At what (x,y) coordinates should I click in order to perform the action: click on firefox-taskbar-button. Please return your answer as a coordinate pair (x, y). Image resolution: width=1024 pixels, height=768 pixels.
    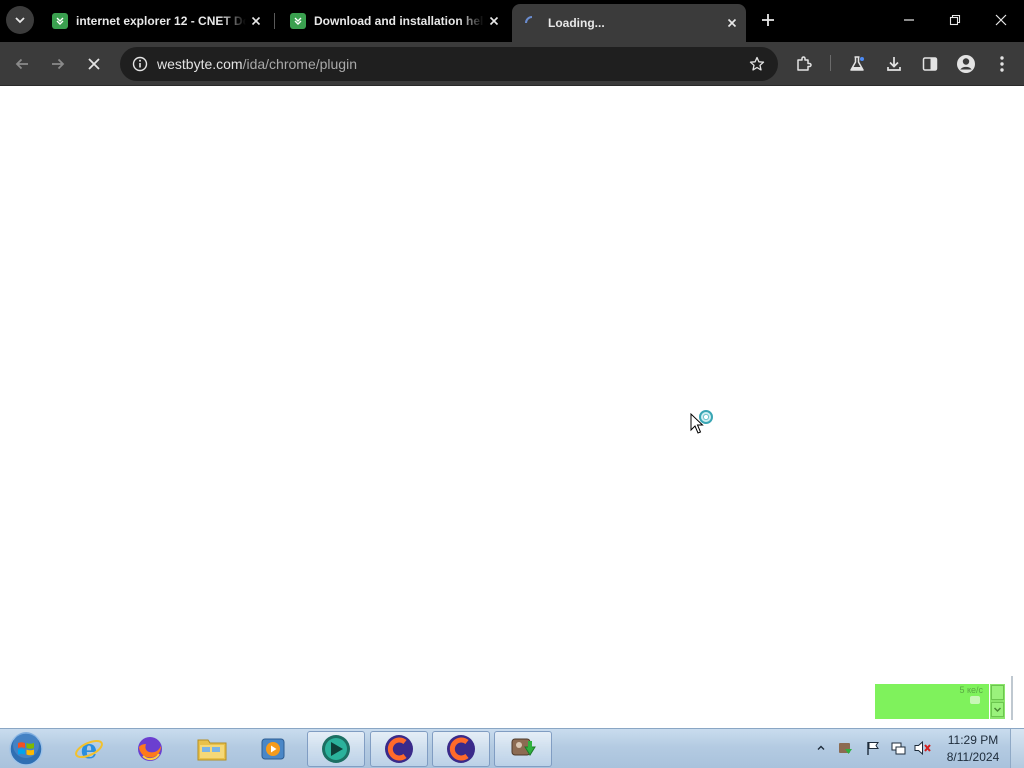
    Looking at the image, I should click on (150, 749).